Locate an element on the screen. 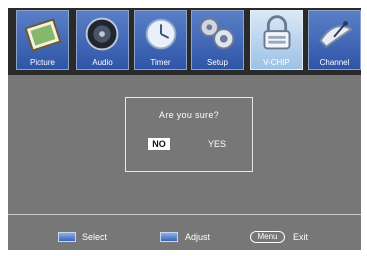 The image size is (367, 256). menu-item-label: V-CHIP is located at coordinates (276, 62).